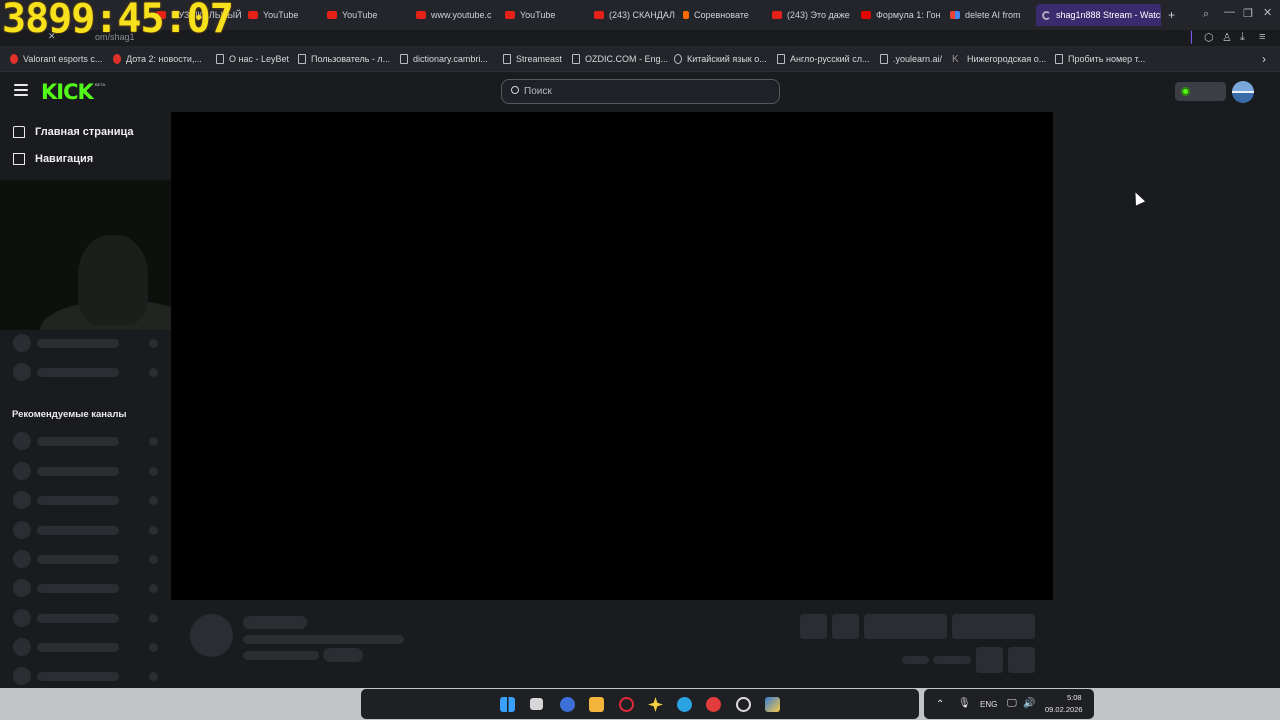 The width and height of the screenshot is (1280, 720). I want to click on hamburger-menu-icon, so click(21, 90).